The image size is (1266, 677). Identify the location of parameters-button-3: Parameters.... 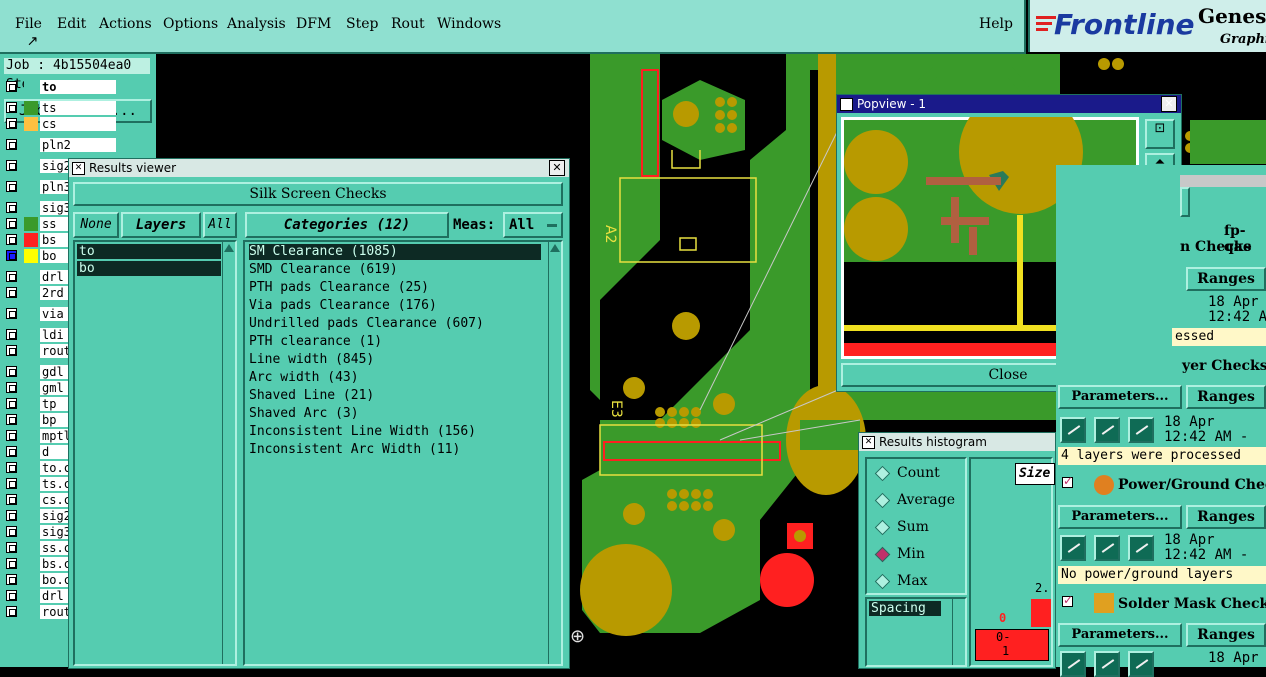
(1120, 635).